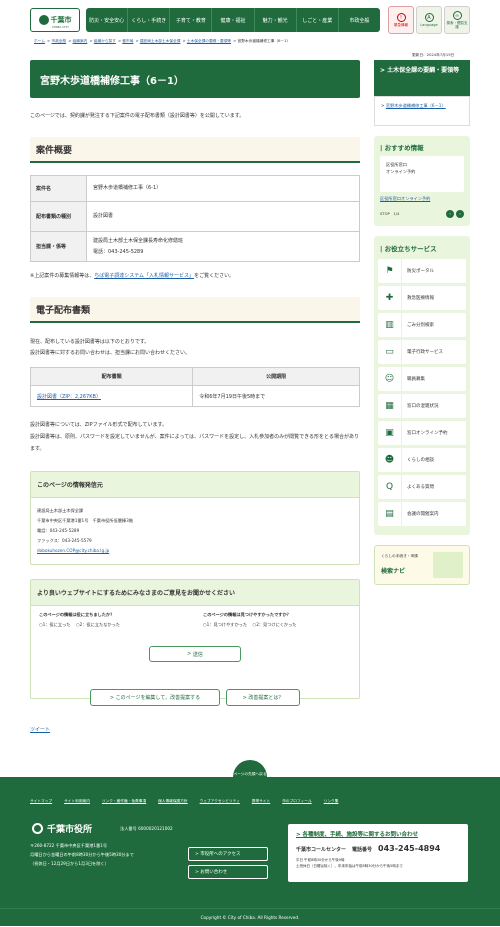  What do you see at coordinates (144, 276) in the screenshot?
I see `procurement-link: ちば電子調達システム「入札情報サービス」` at bounding box center [144, 276].